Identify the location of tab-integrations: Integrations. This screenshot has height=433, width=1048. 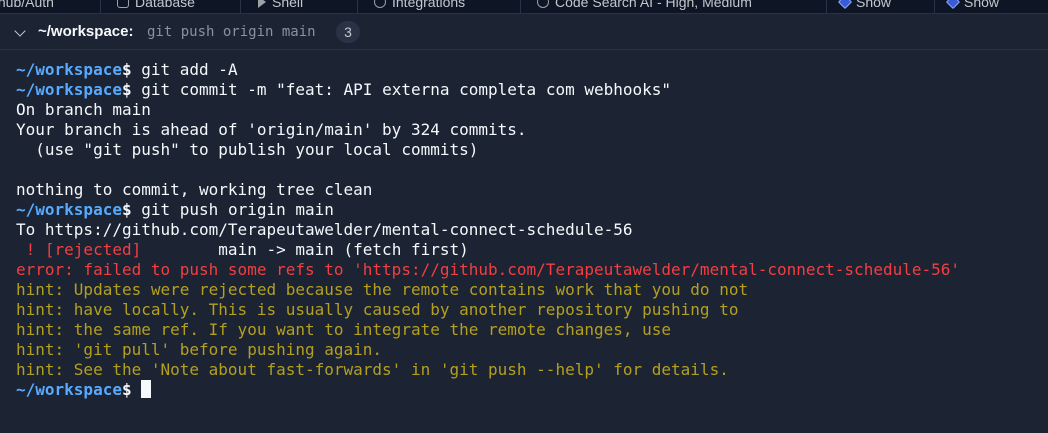
(419, 6).